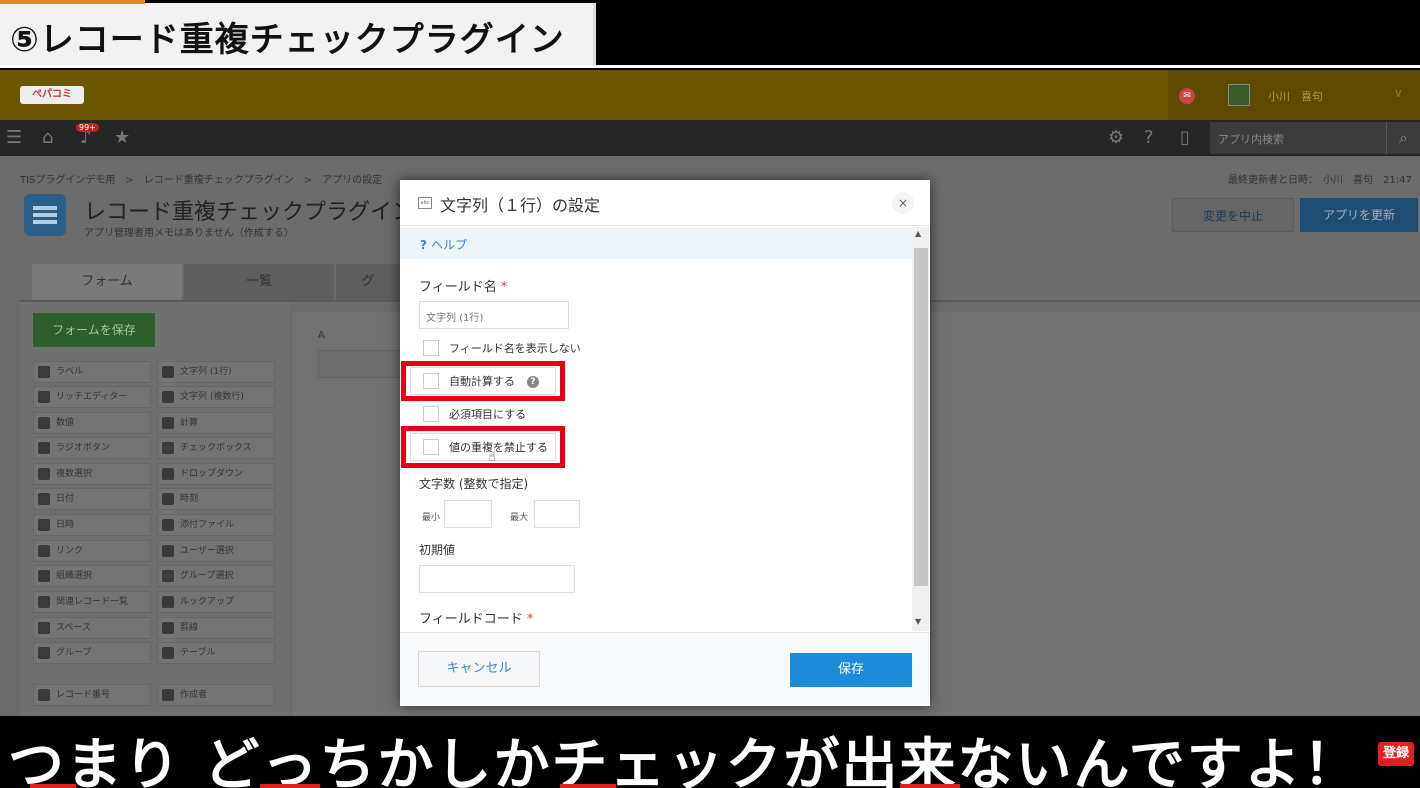 This screenshot has height=788, width=1420. Describe the element at coordinates (249, 212) in the screenshot. I see `page-title: レコード重複チェックプラグイン` at that location.